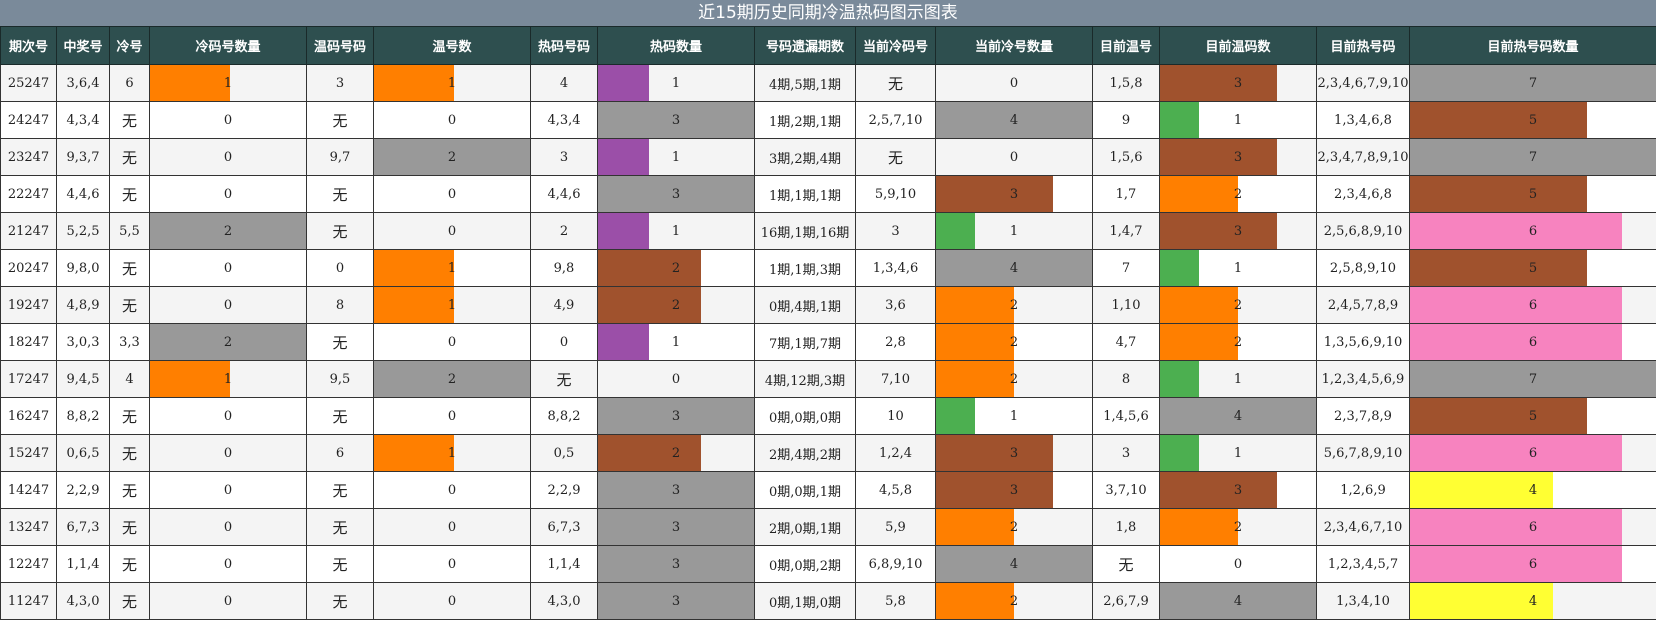 The width and height of the screenshot is (1656, 620). What do you see at coordinates (1363, 601) in the screenshot?
I see `cell-cur-hot: 1,3,4,10` at bounding box center [1363, 601].